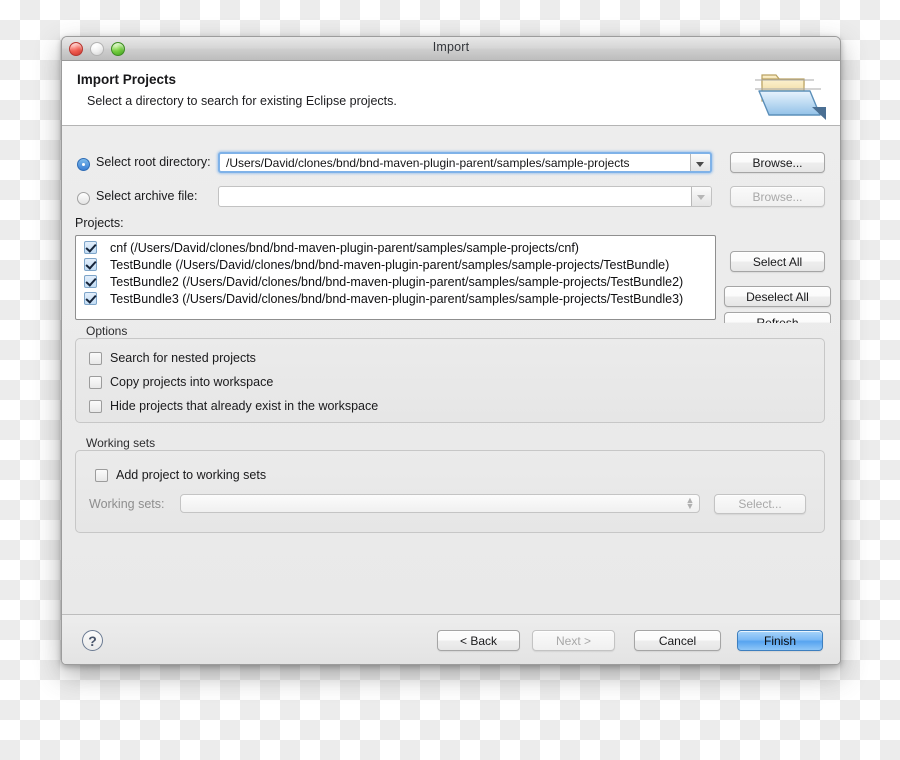 The image size is (900, 760). I want to click on wizard-footer: ? < Back Next > Cancel Finish, so click(451, 639).